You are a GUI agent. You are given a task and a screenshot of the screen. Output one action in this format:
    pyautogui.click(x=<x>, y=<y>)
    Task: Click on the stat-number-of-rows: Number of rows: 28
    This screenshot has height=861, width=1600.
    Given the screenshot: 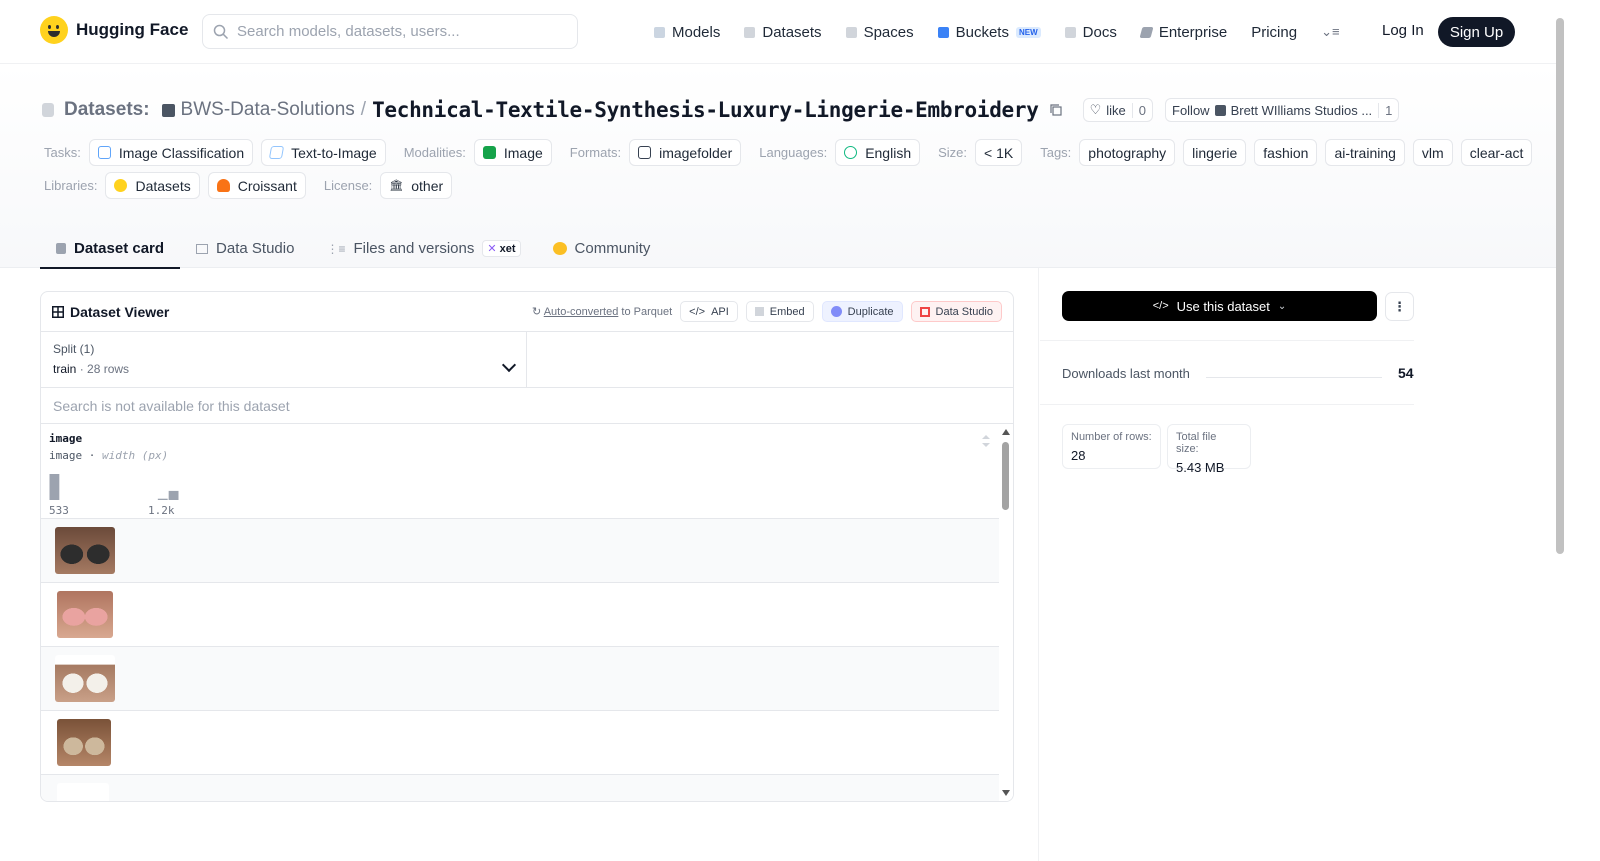 What is the action you would take?
    pyautogui.click(x=1111, y=446)
    